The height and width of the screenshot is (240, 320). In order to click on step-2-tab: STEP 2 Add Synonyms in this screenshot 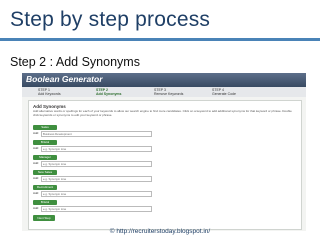, I will do `click(116, 92)`.